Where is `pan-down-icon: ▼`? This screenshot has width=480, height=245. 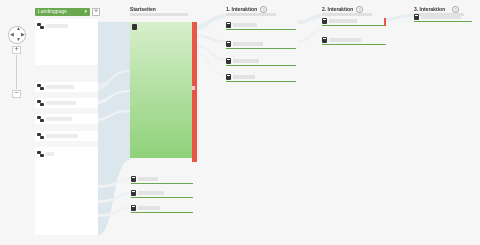
pan-down-icon: ▼ is located at coordinates (18, 40).